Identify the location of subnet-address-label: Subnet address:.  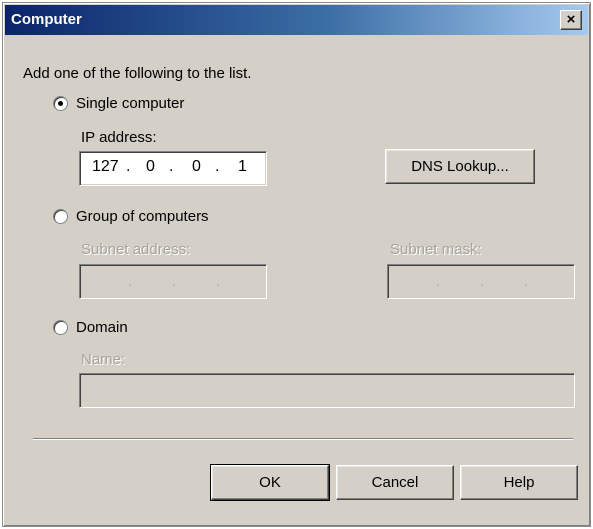
(136, 249).